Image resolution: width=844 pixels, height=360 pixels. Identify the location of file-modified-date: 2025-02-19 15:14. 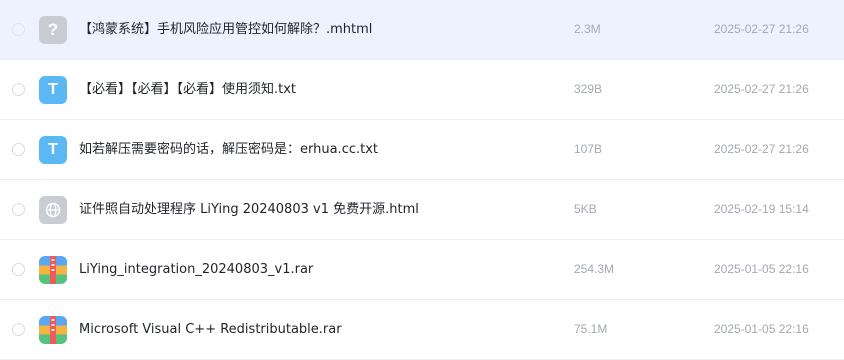
(761, 209).